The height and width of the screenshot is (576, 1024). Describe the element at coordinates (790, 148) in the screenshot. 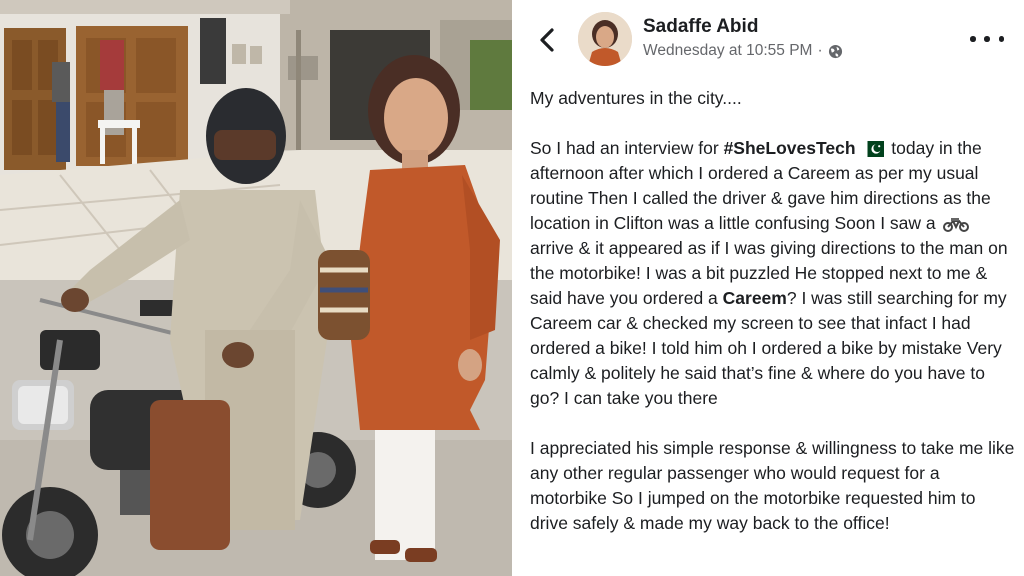

I see `hashtag-link: #SheLovesTech` at that location.